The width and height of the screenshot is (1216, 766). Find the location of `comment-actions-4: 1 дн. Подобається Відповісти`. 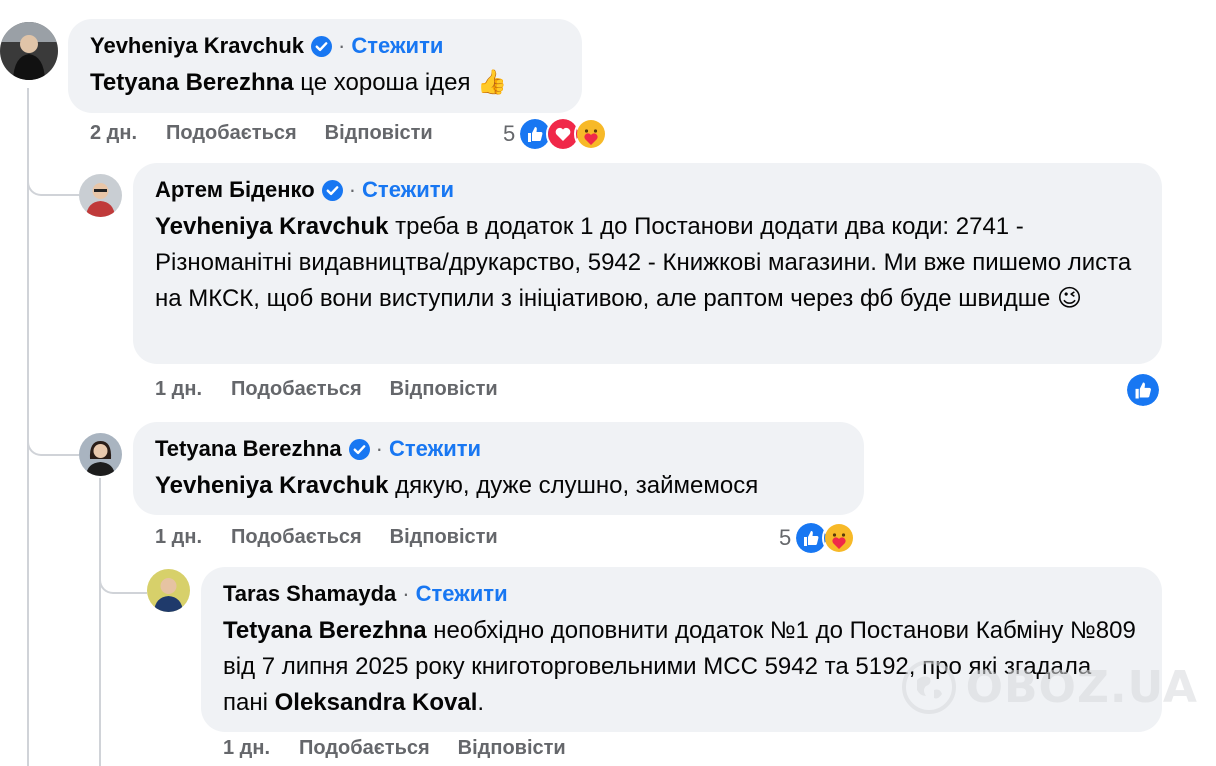

comment-actions-4: 1 дн. Подобається Відповісти is located at coordinates (408, 748).